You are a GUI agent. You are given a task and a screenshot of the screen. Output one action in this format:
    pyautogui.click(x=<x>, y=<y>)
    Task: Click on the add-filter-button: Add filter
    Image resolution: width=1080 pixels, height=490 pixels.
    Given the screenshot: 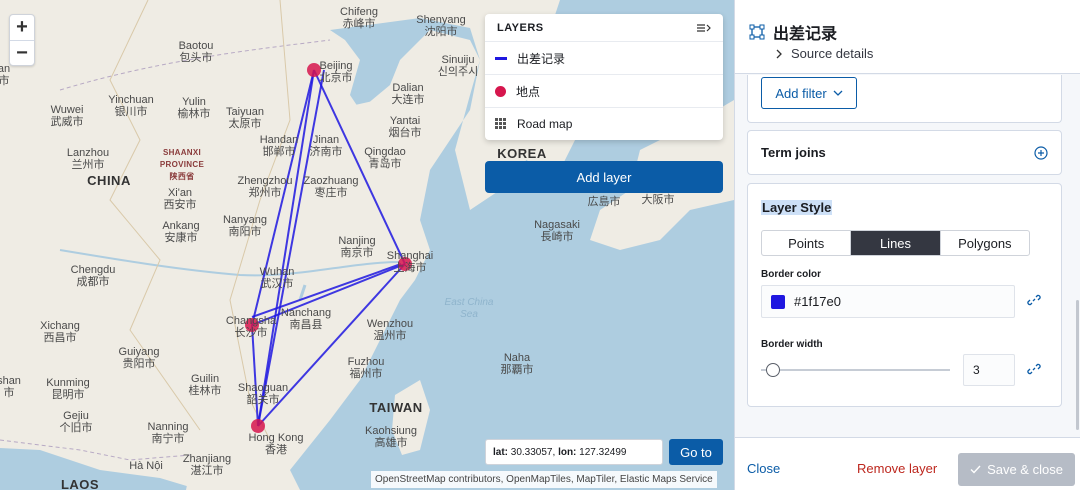 What is the action you would take?
    pyautogui.click(x=809, y=93)
    